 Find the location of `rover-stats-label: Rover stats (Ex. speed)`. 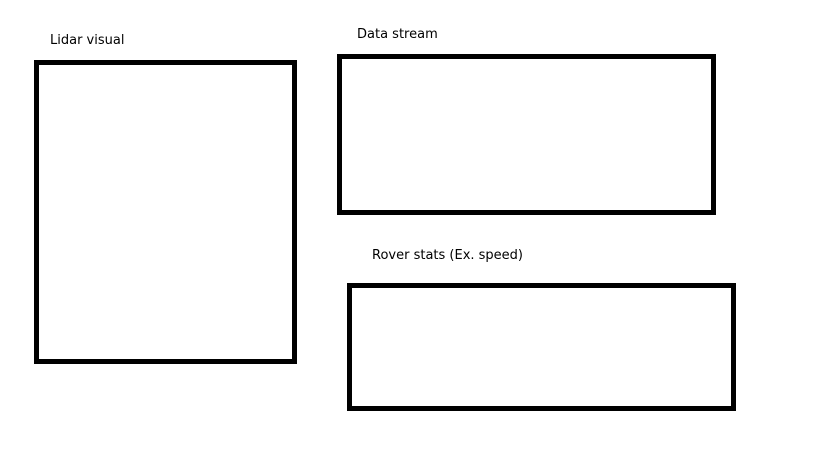

rover-stats-label: Rover stats (Ex. speed) is located at coordinates (447, 255).